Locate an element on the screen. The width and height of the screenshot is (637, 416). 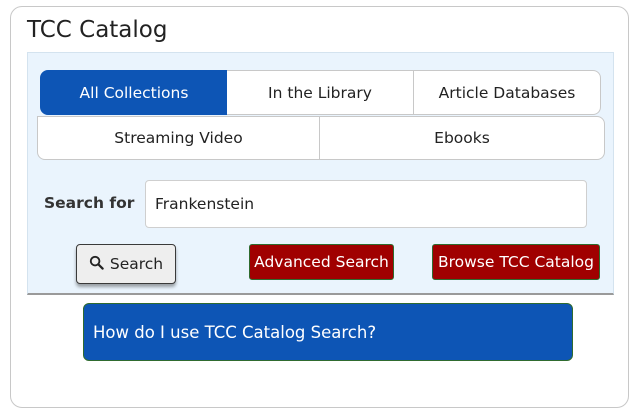
search-button: Search is located at coordinates (126, 264).